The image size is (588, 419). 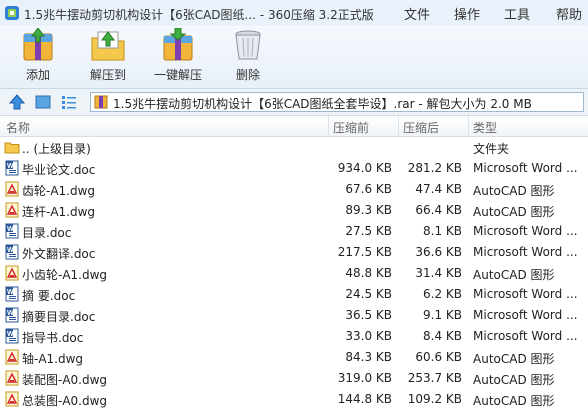 What do you see at coordinates (351, 127) in the screenshot?
I see `col-size: 压缩前` at bounding box center [351, 127].